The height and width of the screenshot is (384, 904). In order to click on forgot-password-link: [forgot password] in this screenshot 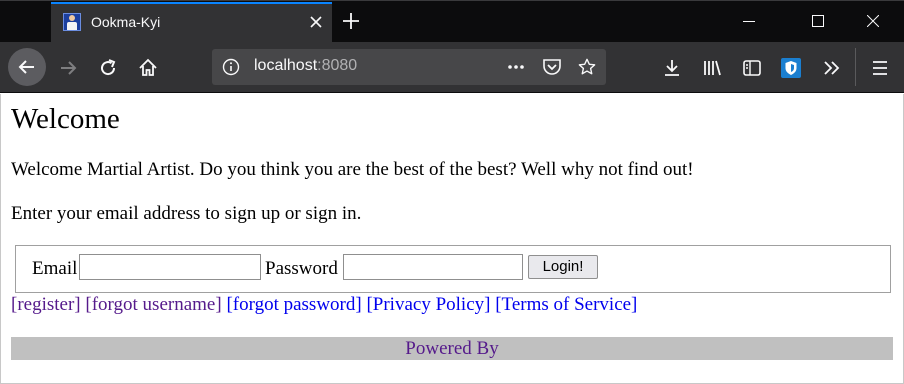, I will do `click(293, 304)`.